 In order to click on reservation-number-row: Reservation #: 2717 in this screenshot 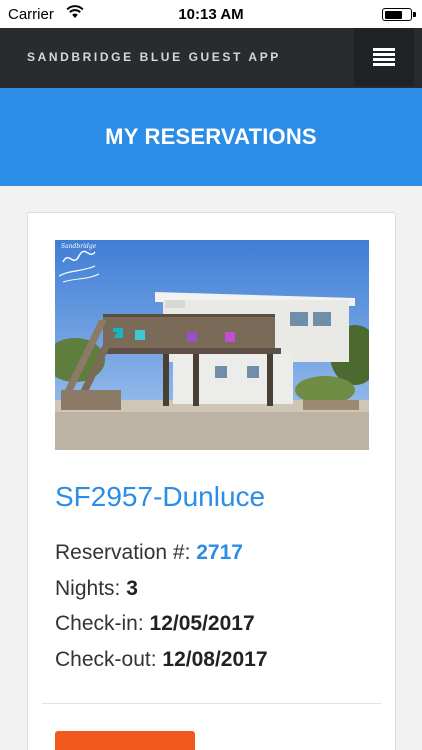, I will do `click(161, 553)`.